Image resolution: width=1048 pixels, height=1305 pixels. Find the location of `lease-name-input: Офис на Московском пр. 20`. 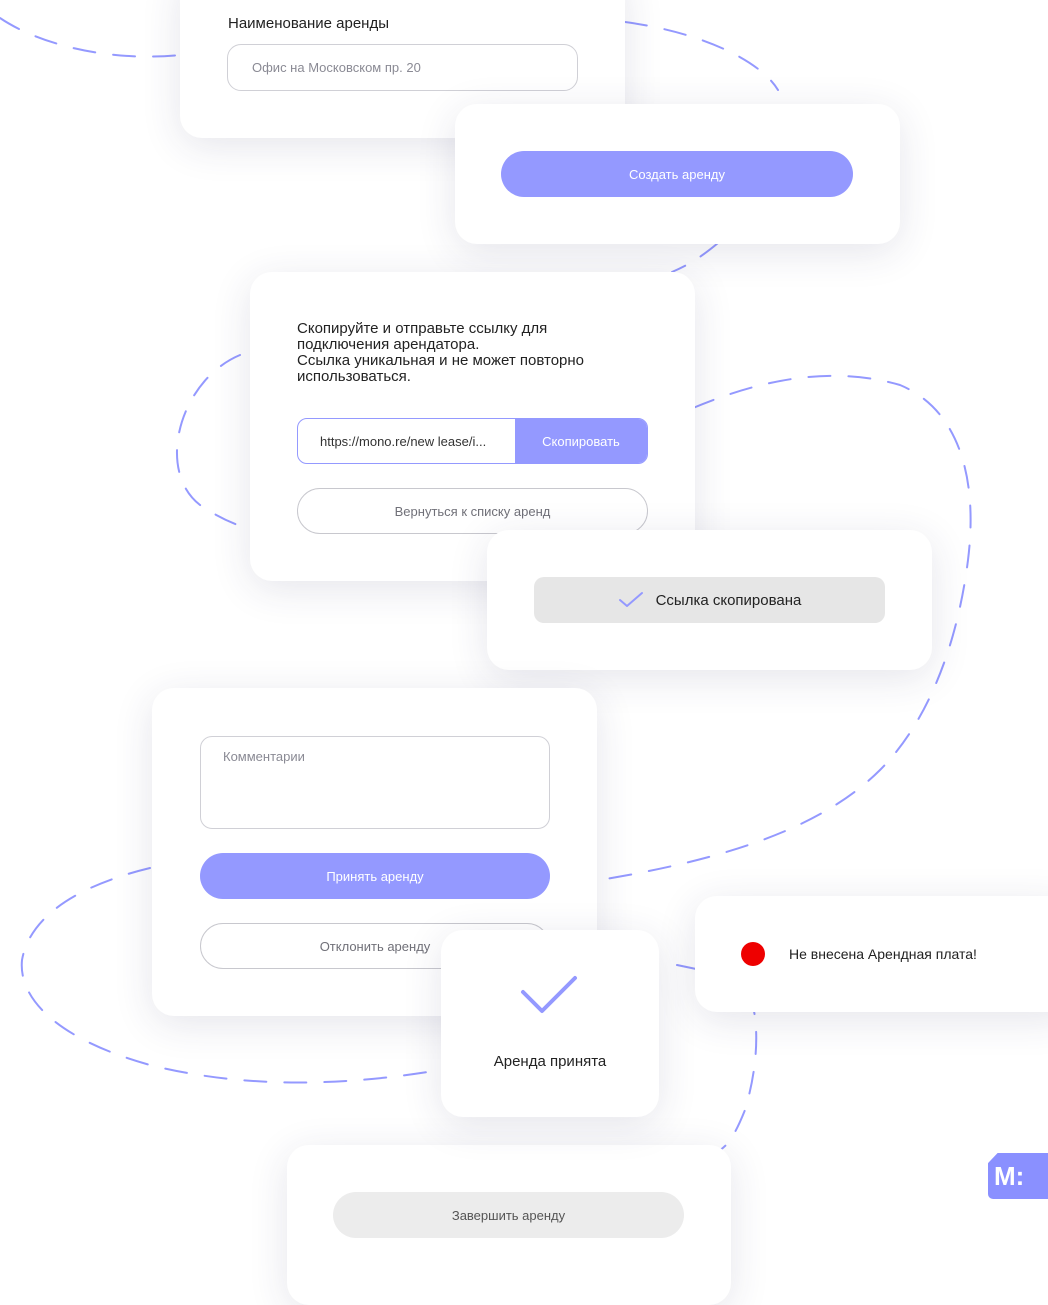

lease-name-input: Офис на Московском пр. 20 is located at coordinates (402, 67).